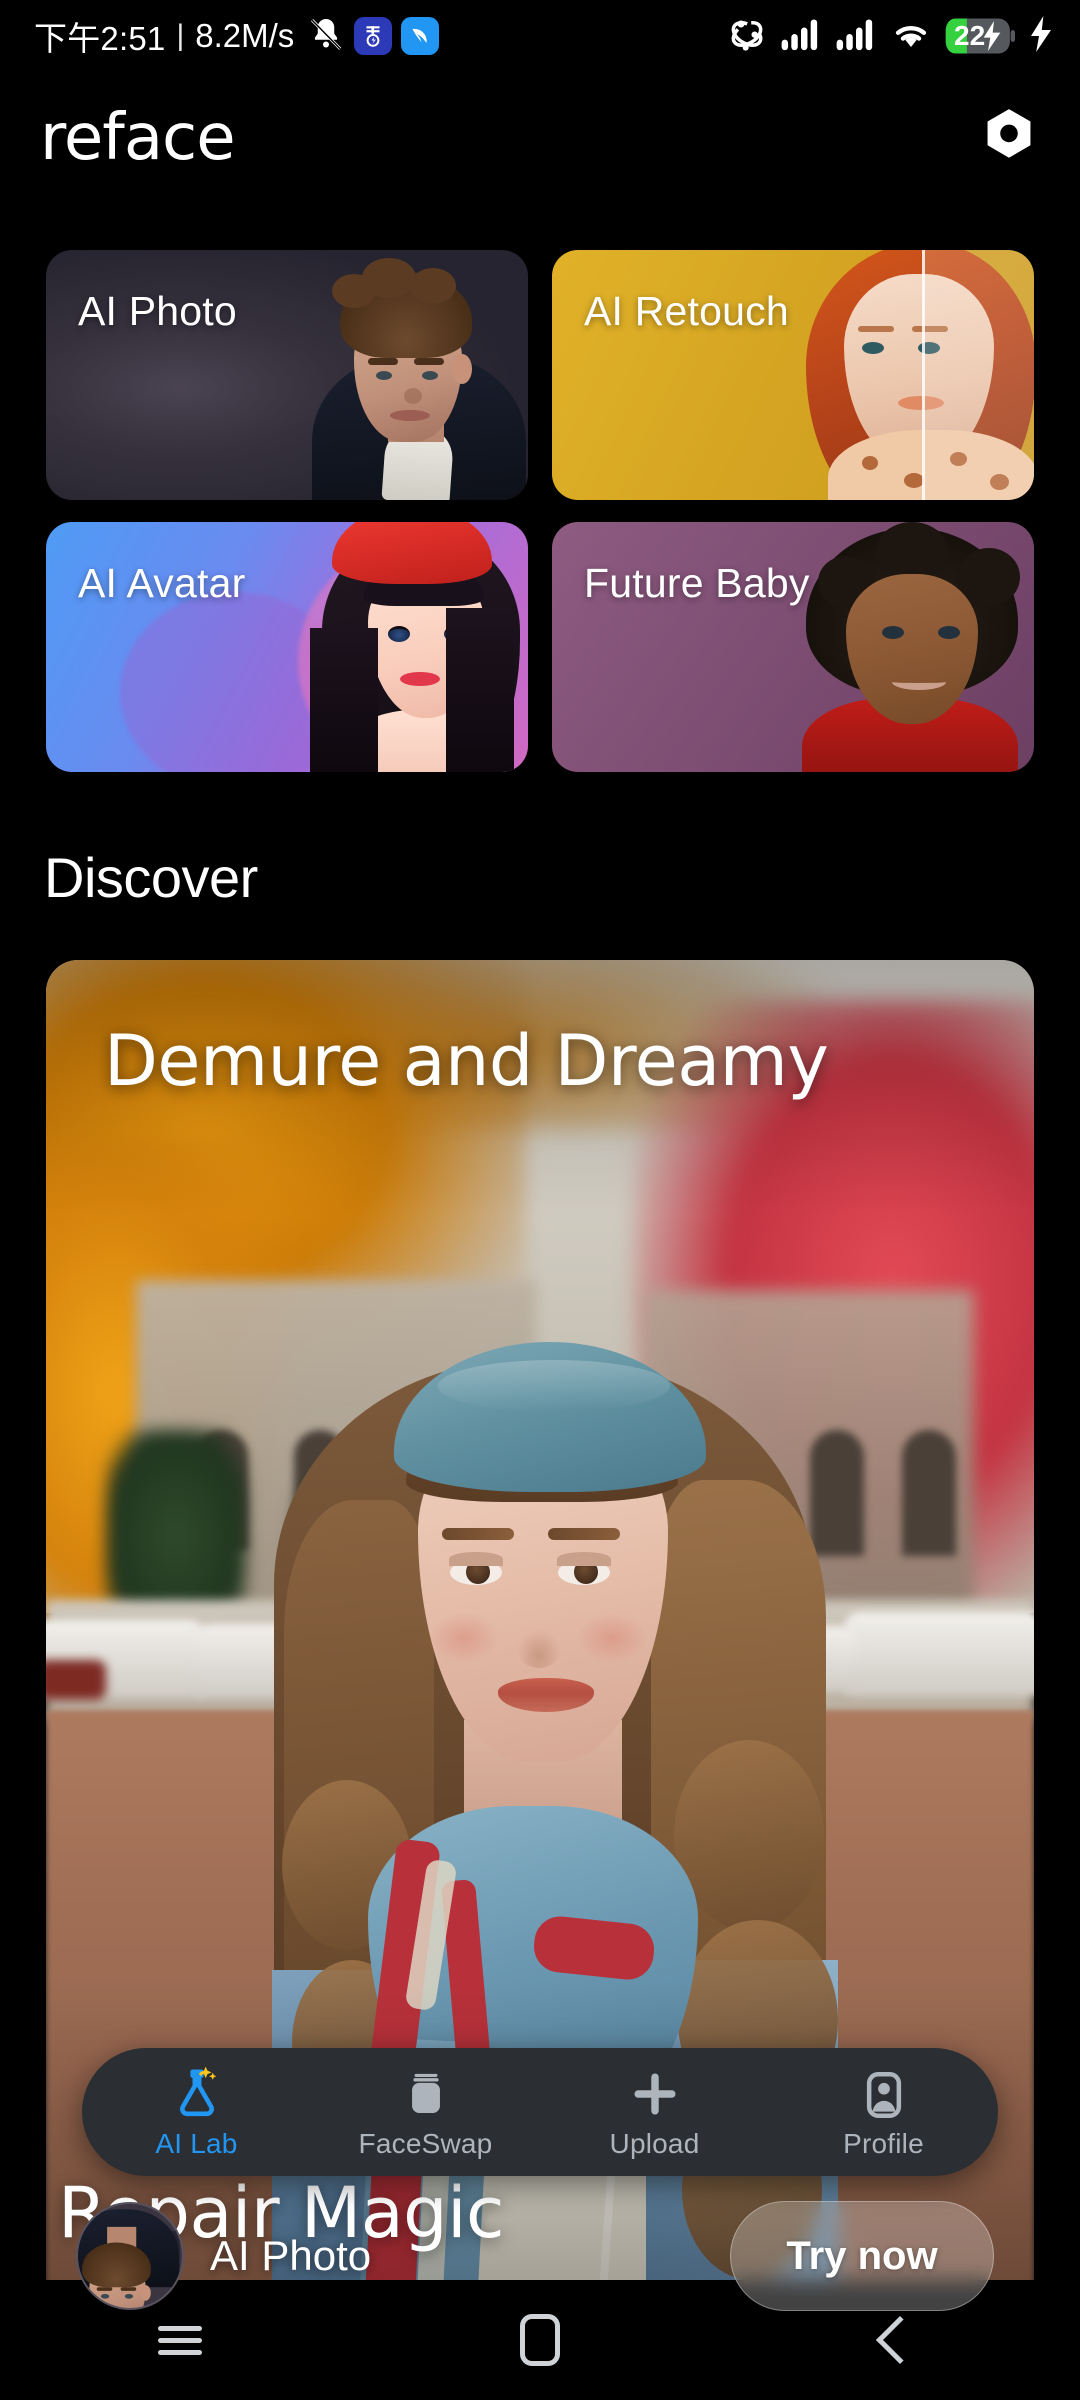 The image size is (1080, 2400). Describe the element at coordinates (197, 2093) in the screenshot. I see `flask-sparkle-icon` at that location.